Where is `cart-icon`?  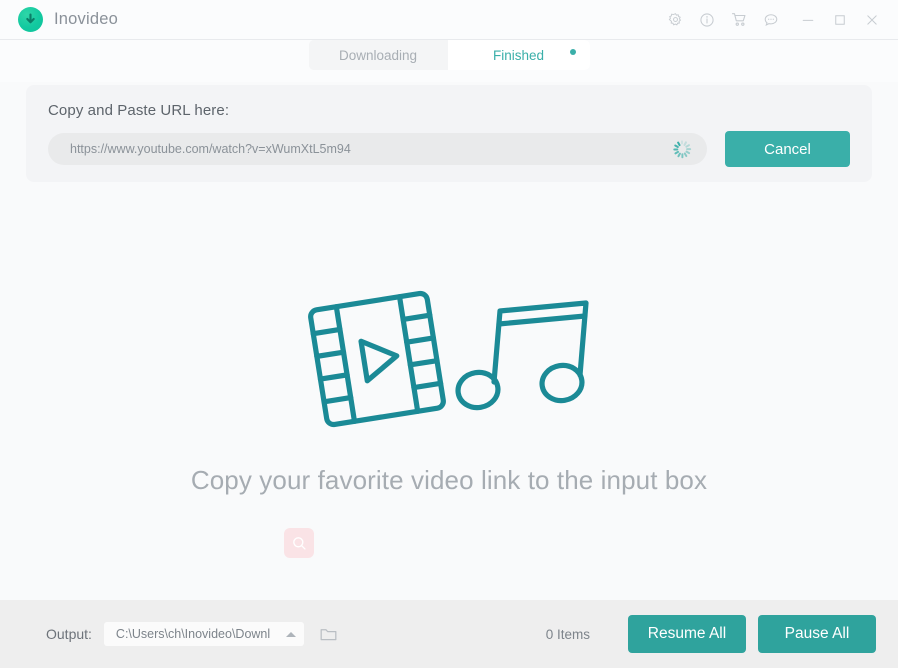 cart-icon is located at coordinates (739, 20).